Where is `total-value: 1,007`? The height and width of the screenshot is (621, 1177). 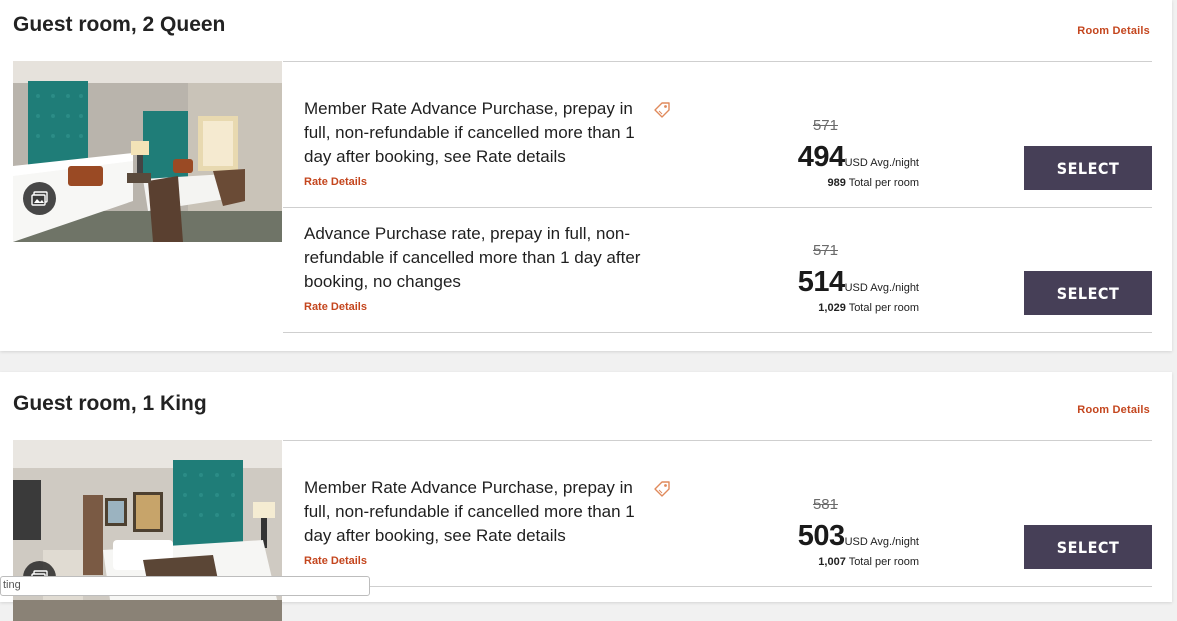 total-value: 1,007 is located at coordinates (832, 562).